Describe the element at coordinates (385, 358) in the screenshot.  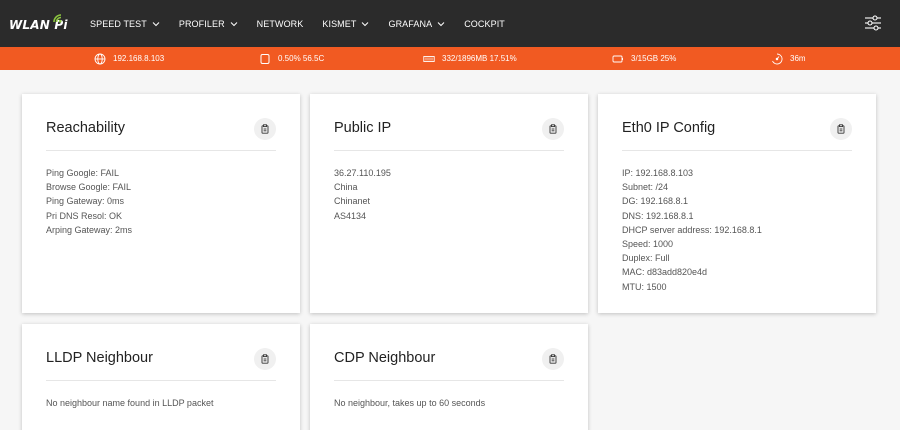
I see `card-title: CDP Neighbour` at that location.